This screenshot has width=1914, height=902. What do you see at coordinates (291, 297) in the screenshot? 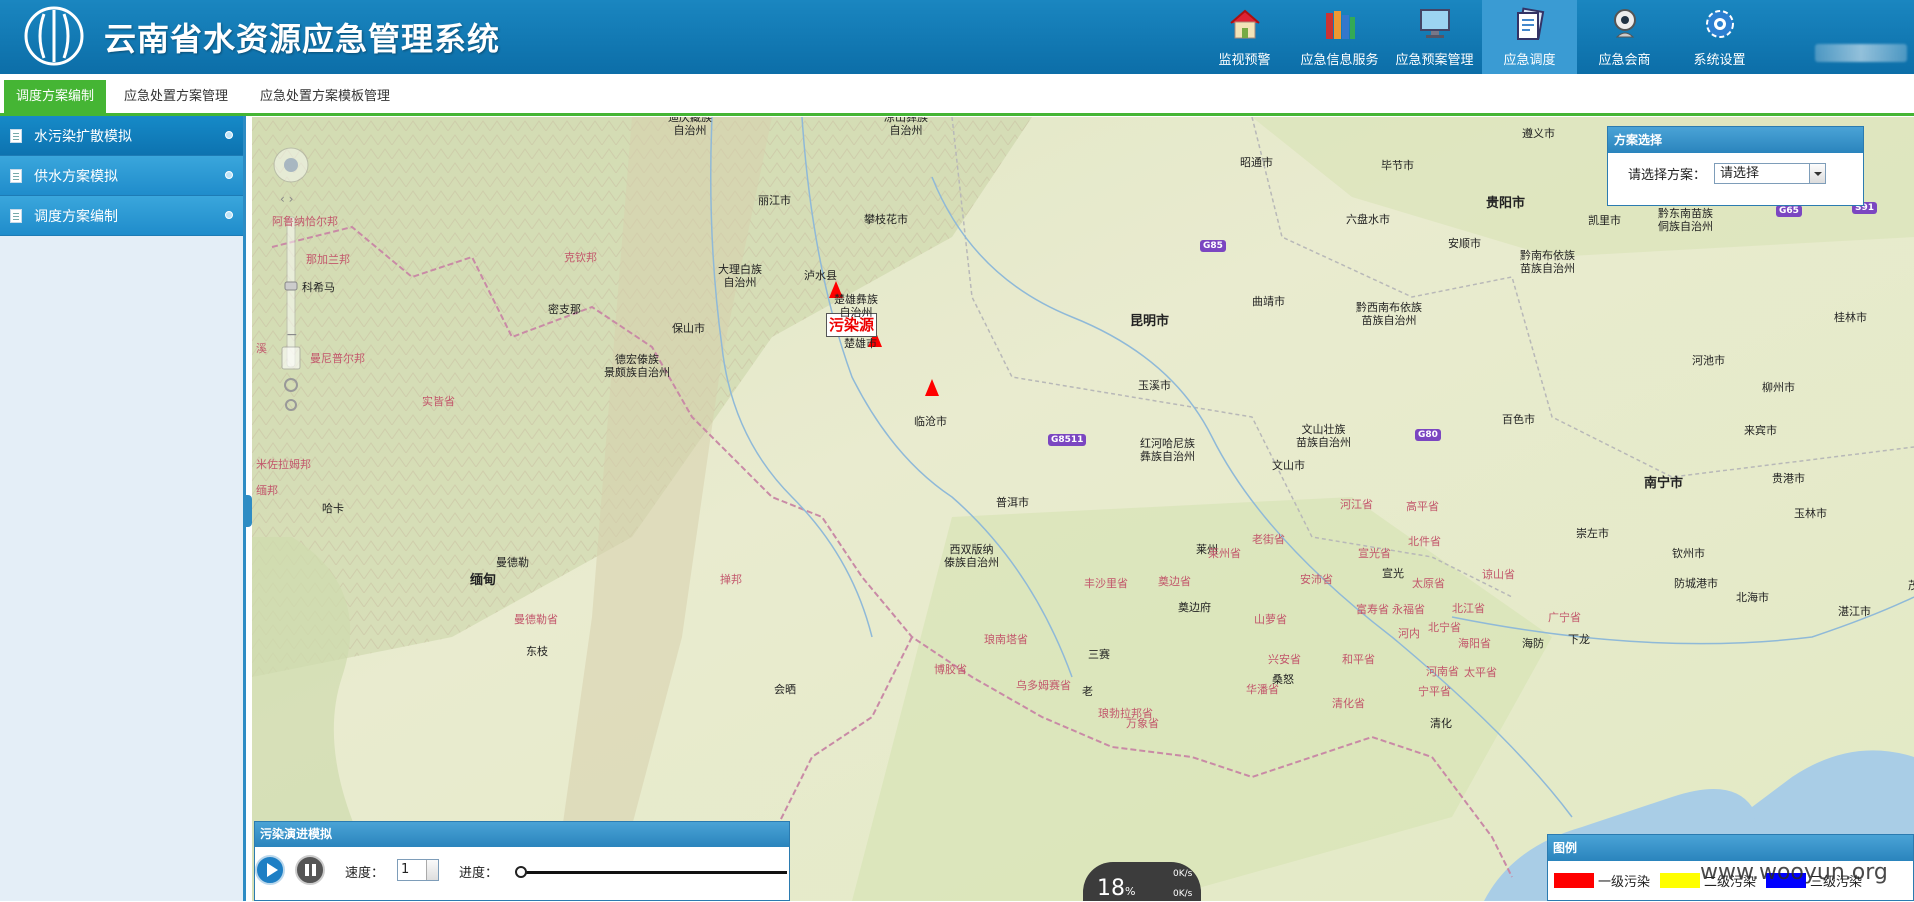
I see `map-zoom-control: ‹ › −` at bounding box center [291, 297].